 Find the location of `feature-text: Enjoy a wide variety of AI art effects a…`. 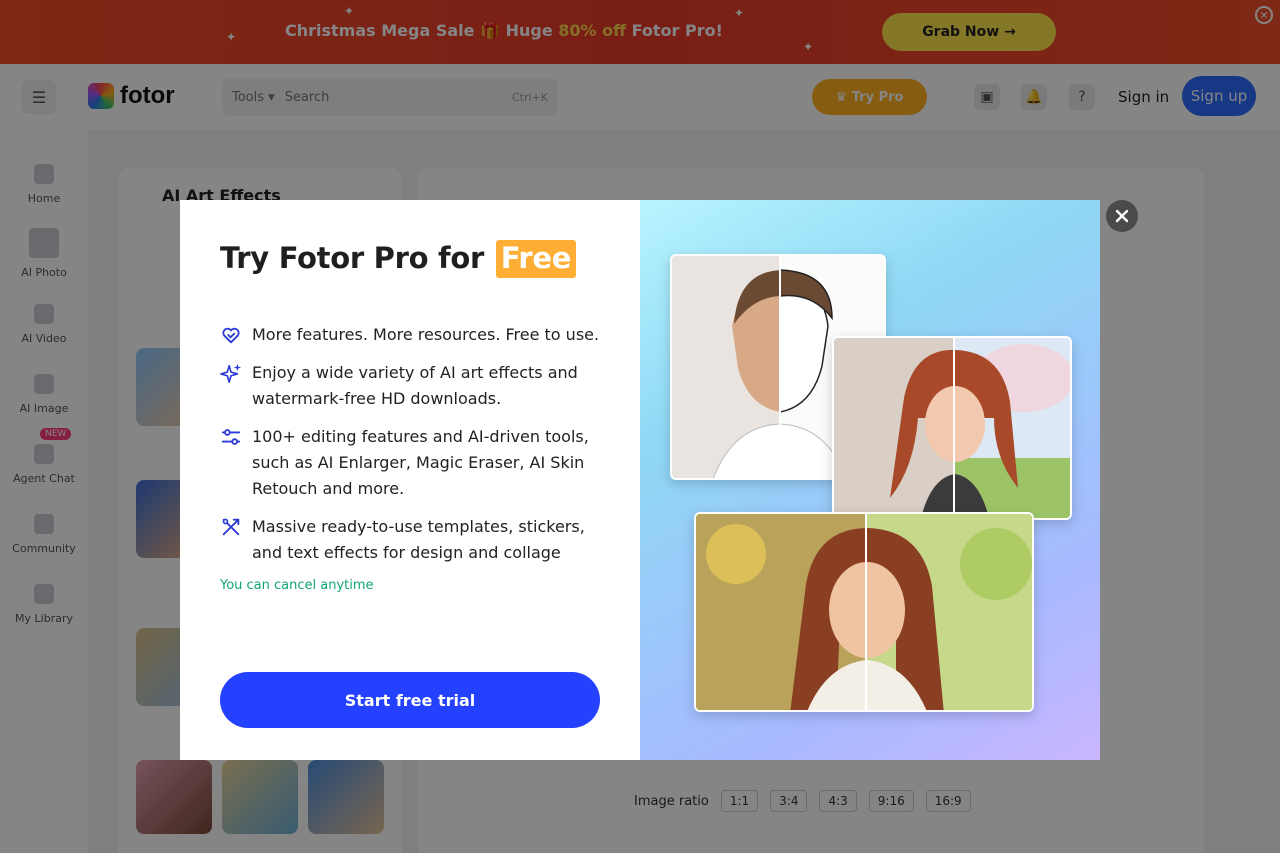

feature-text: Enjoy a wide variety of AI art effects a… is located at coordinates (415, 385).